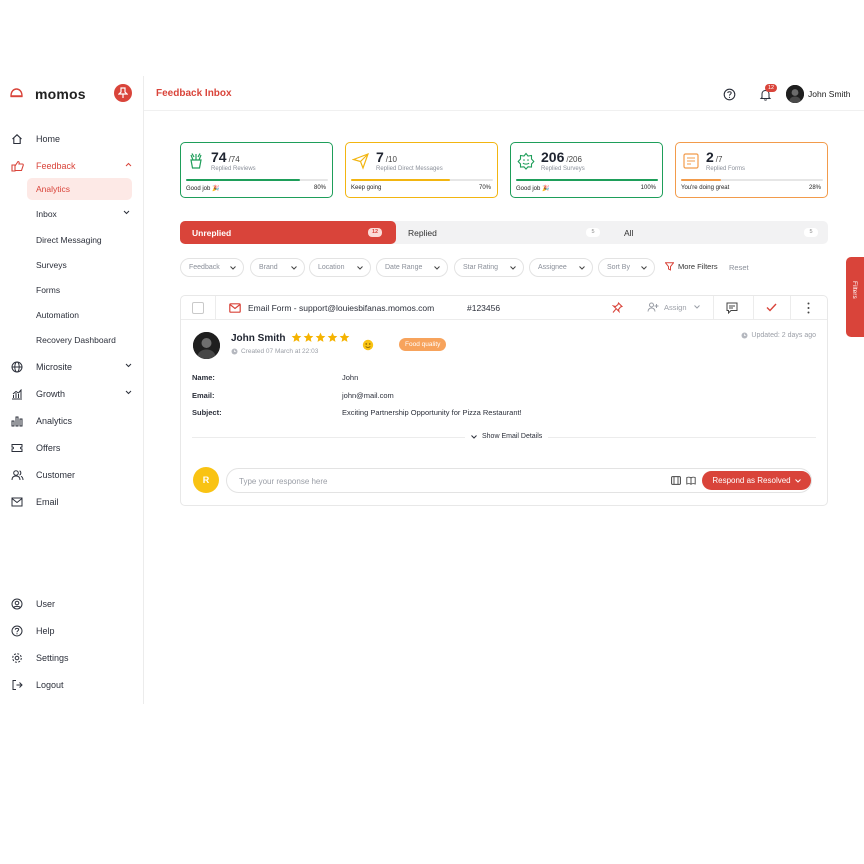 Image resolution: width=864 pixels, height=864 pixels. Describe the element at coordinates (72, 475) in the screenshot. I see `sidebar-item-customer: Customer` at that location.